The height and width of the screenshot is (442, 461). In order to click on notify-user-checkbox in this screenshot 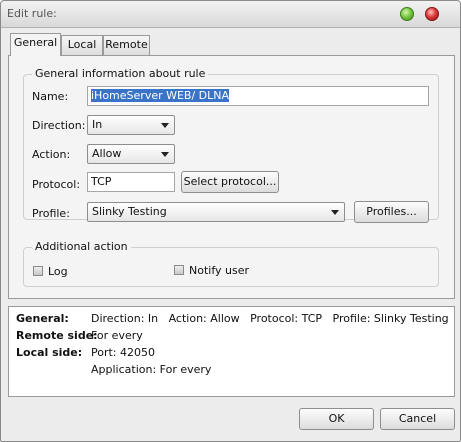, I will do `click(179, 270)`.